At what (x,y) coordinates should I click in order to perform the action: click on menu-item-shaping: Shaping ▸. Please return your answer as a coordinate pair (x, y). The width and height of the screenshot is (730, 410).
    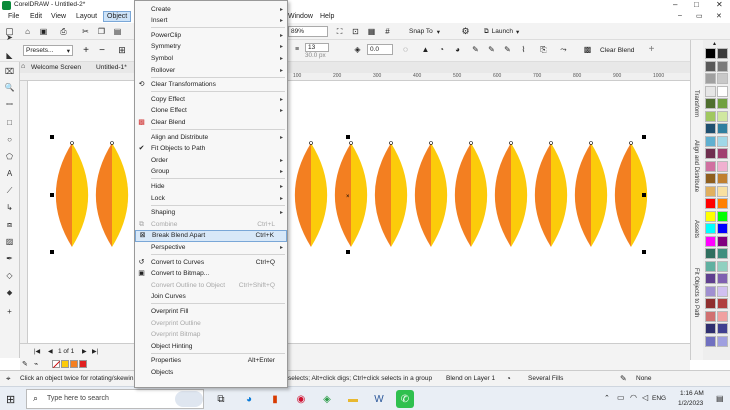
    Looking at the image, I should click on (211, 213).